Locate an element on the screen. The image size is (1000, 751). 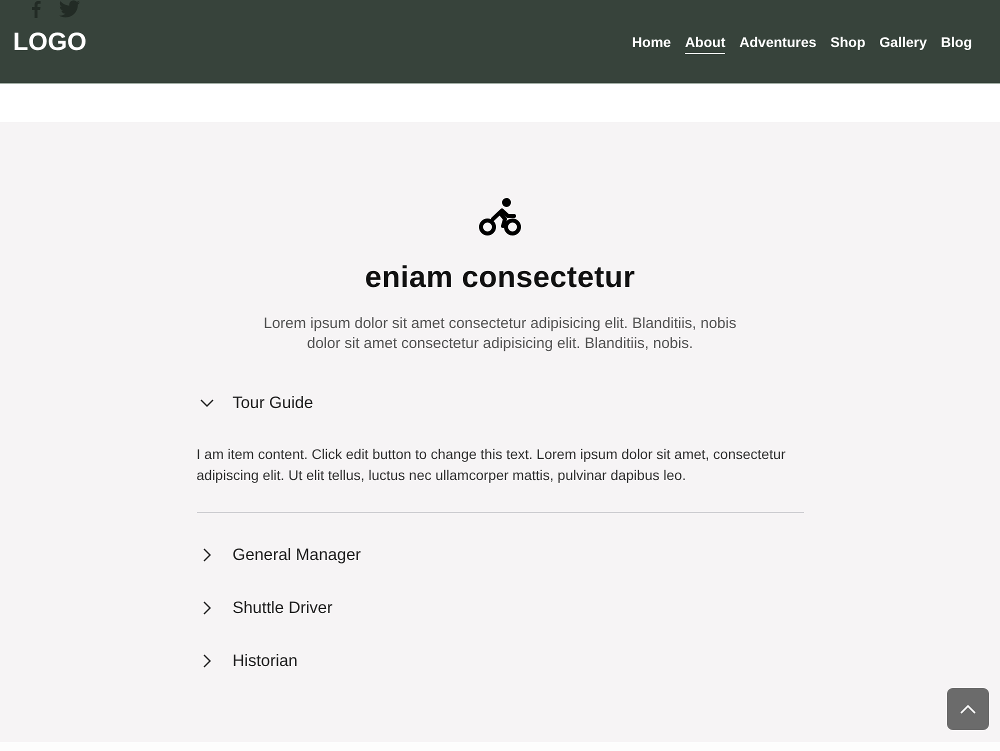
accordion-header: Historian is located at coordinates (500, 661).